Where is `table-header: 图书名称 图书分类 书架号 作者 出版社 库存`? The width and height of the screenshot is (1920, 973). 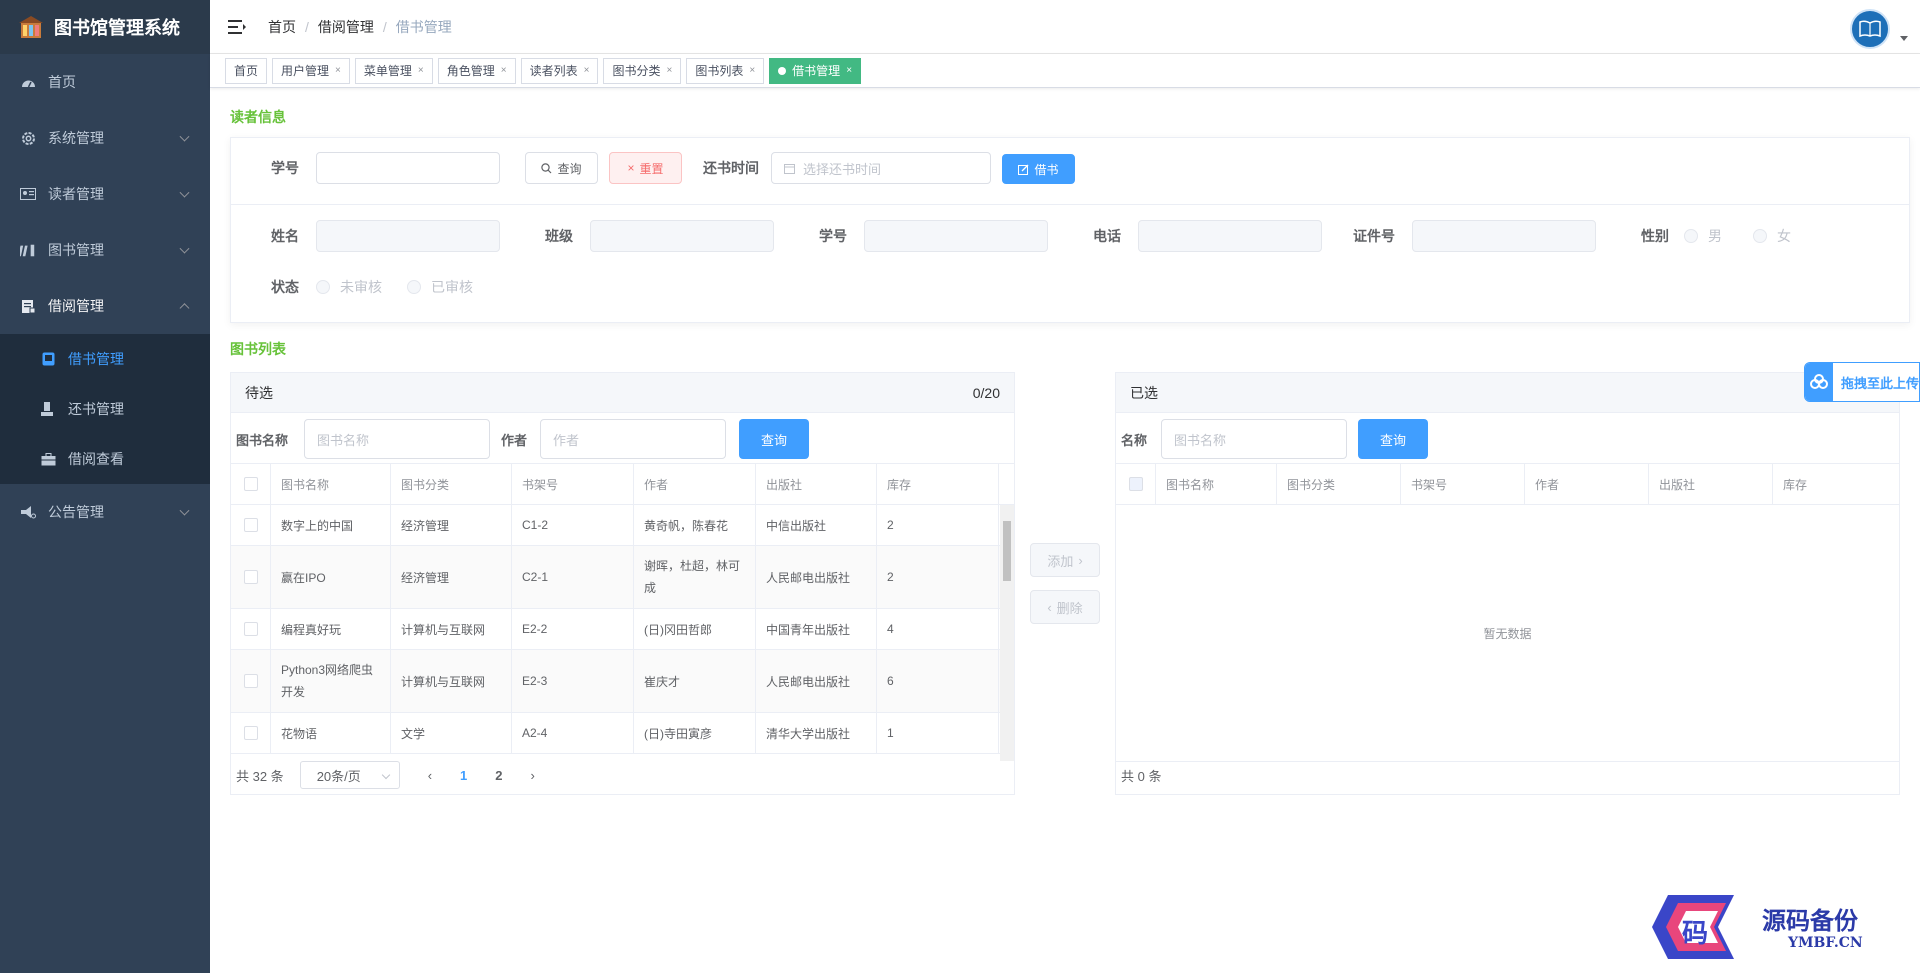
table-header: 图书名称 图书分类 书架号 作者 出版社 库存 is located at coordinates (622, 484).